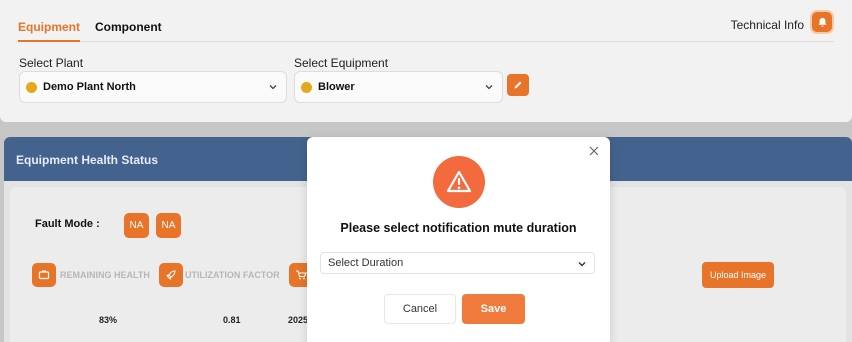 The height and width of the screenshot is (342, 852). I want to click on pencil-icon, so click(518, 85).